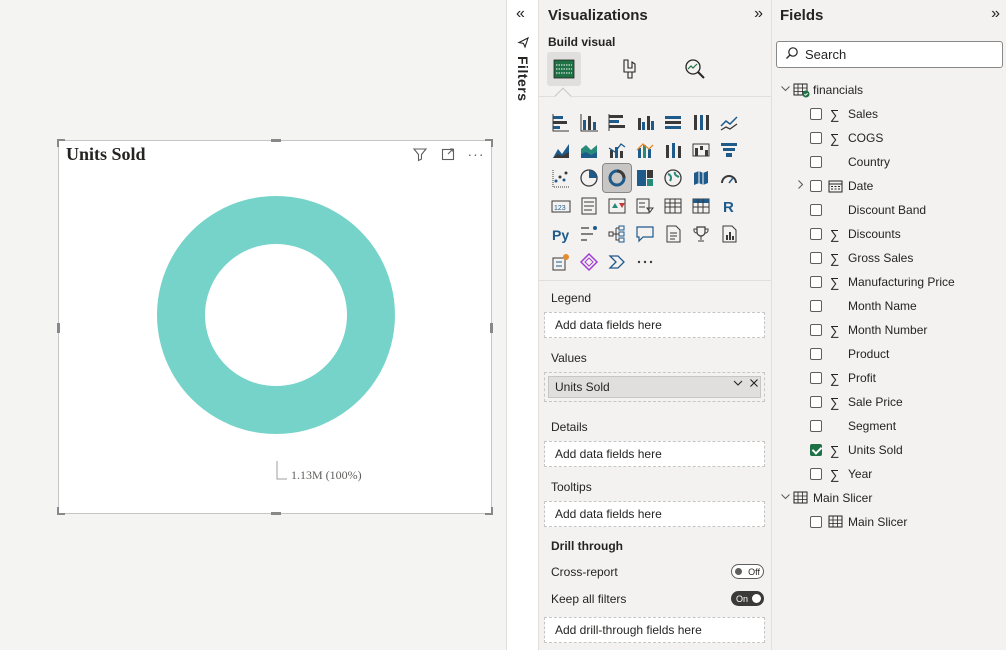  I want to click on keep-all-filters-toggle: On, so click(747, 598).